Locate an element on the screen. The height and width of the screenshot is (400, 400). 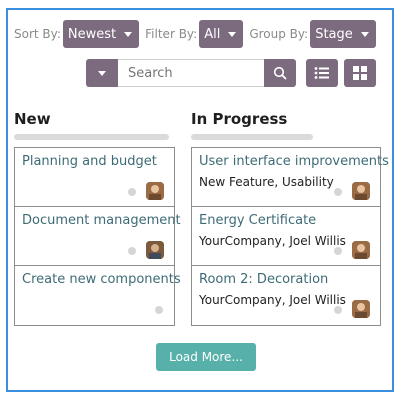
list-view-button is located at coordinates (322, 73).